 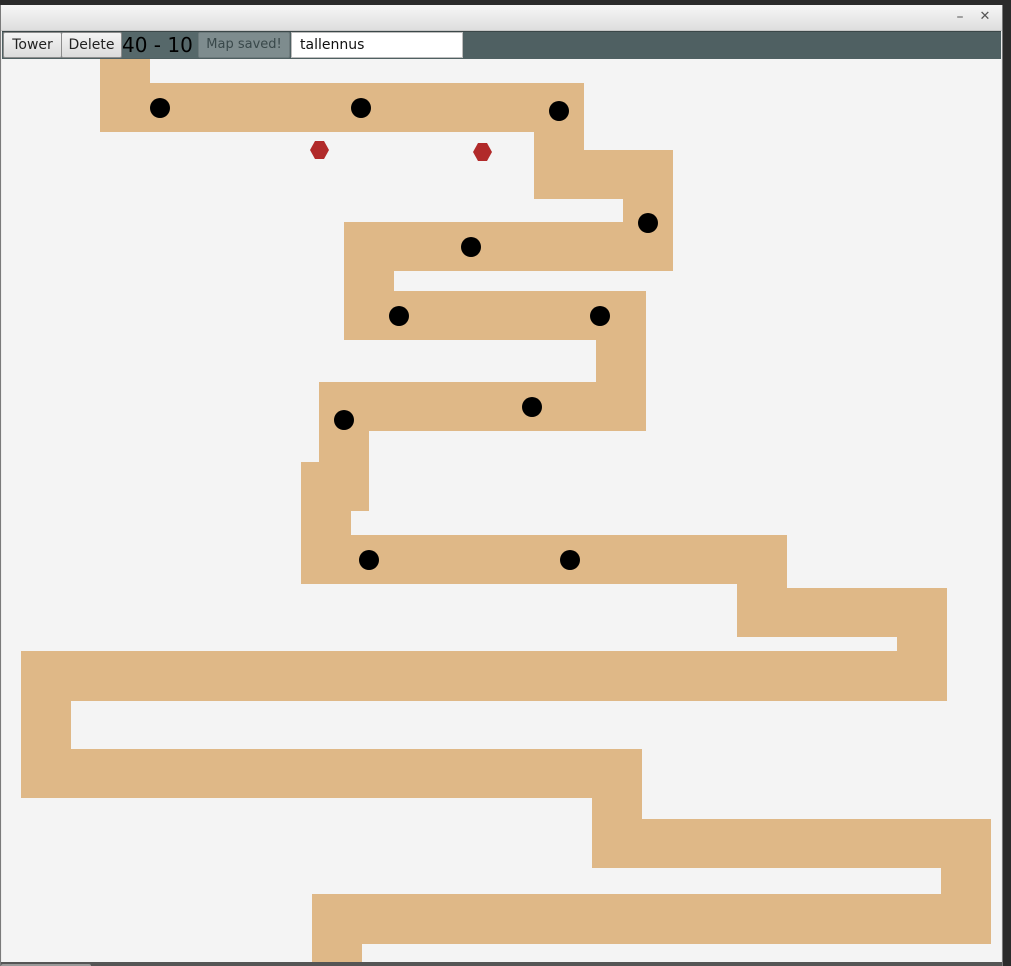 What do you see at coordinates (377, 45) in the screenshot?
I see `map-name-input` at bounding box center [377, 45].